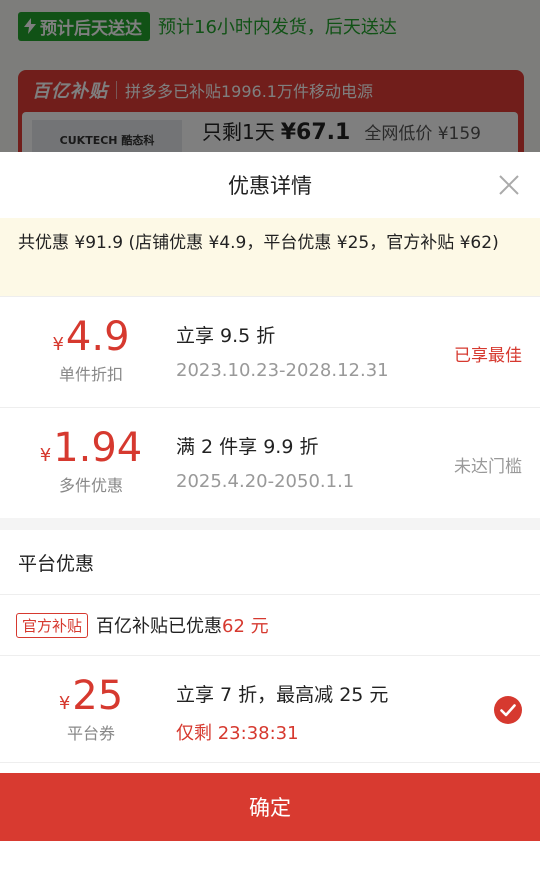 The width and height of the screenshot is (540, 888). Describe the element at coordinates (90, 374) in the screenshot. I see `coupon-kind: 单件折扣` at that location.